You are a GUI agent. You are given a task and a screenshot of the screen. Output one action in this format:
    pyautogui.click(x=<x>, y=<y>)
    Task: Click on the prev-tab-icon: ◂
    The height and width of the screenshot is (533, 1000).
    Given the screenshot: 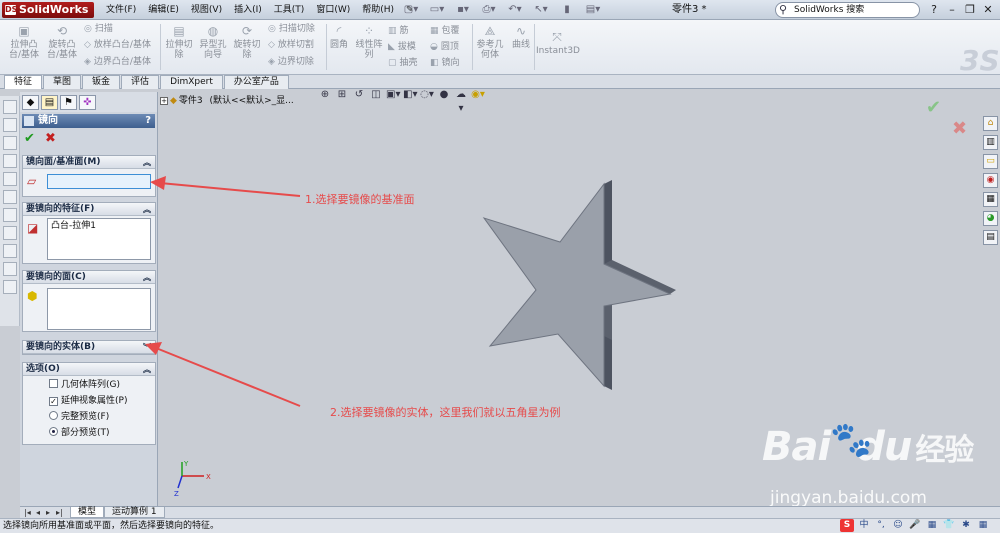 What is the action you would take?
    pyautogui.click(x=38, y=512)
    